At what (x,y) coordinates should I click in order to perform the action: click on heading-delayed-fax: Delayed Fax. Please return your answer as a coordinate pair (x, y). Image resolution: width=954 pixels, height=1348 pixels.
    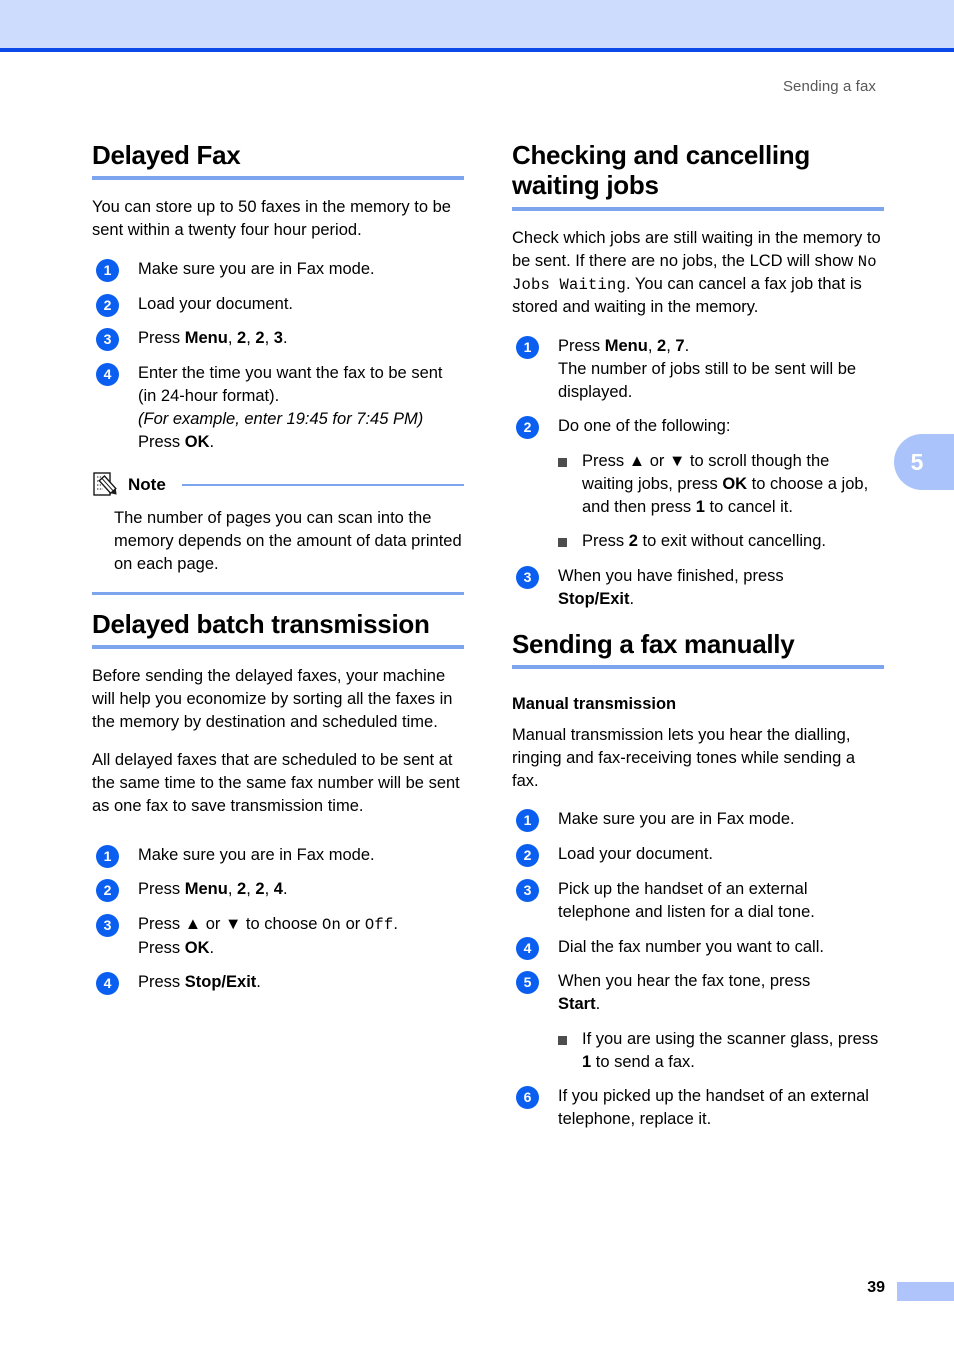
    Looking at the image, I should click on (166, 155).